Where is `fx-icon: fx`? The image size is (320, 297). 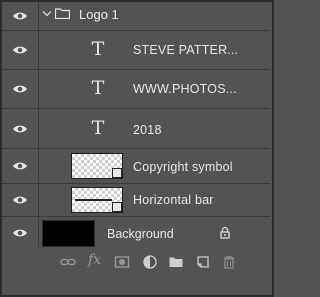
fx-icon: fx is located at coordinates (94, 260).